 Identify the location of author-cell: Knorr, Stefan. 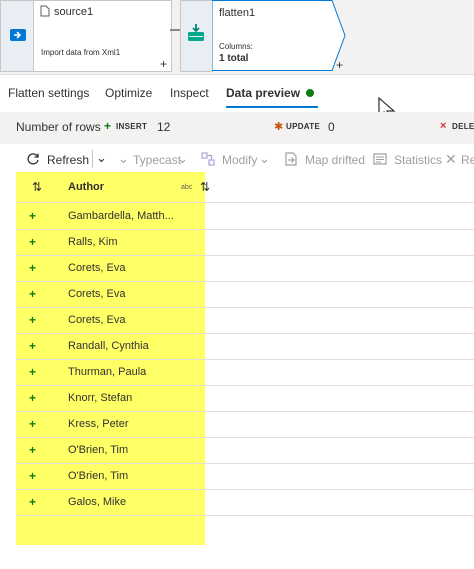
(100, 398).